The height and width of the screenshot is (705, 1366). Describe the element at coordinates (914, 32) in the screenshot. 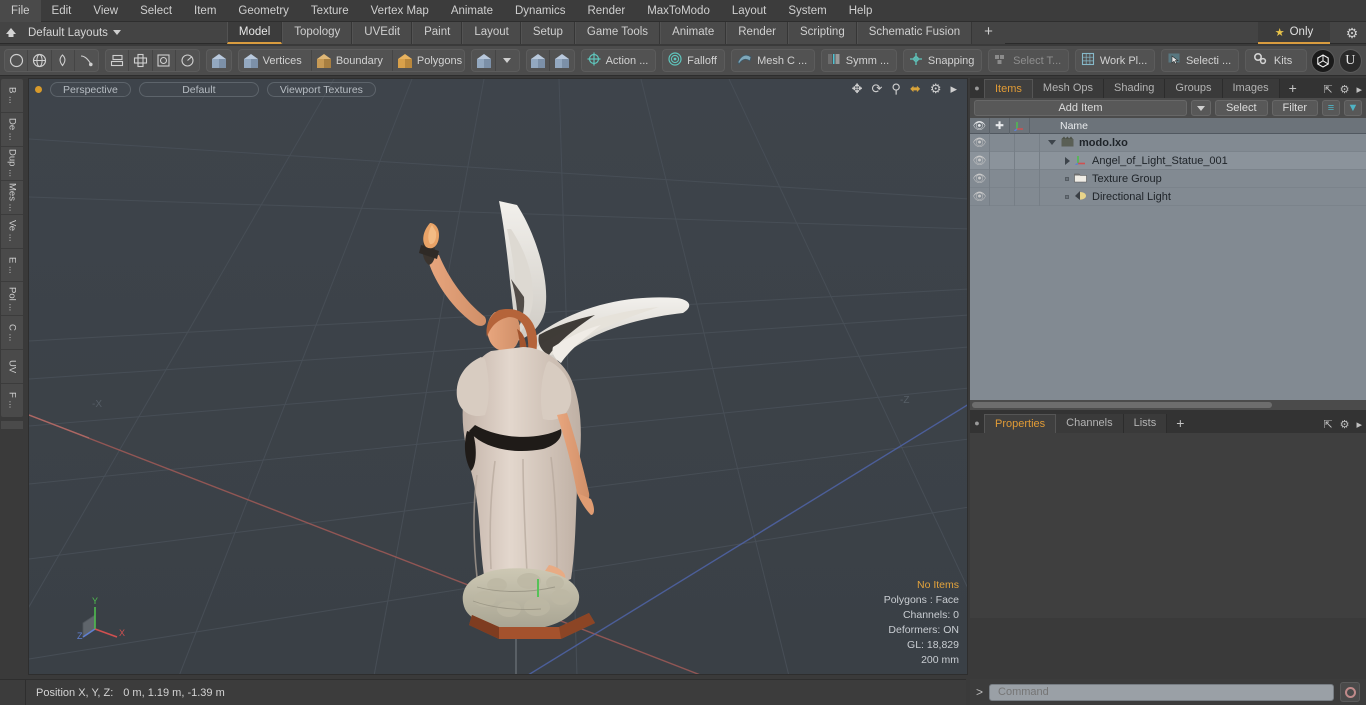

I see `tab-schematic-fusion: Schematic Fusion` at that location.